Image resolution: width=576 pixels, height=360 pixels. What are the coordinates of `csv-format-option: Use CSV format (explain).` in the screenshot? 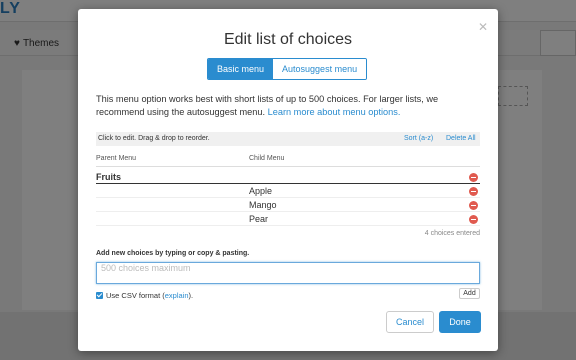 It's located at (144, 295).